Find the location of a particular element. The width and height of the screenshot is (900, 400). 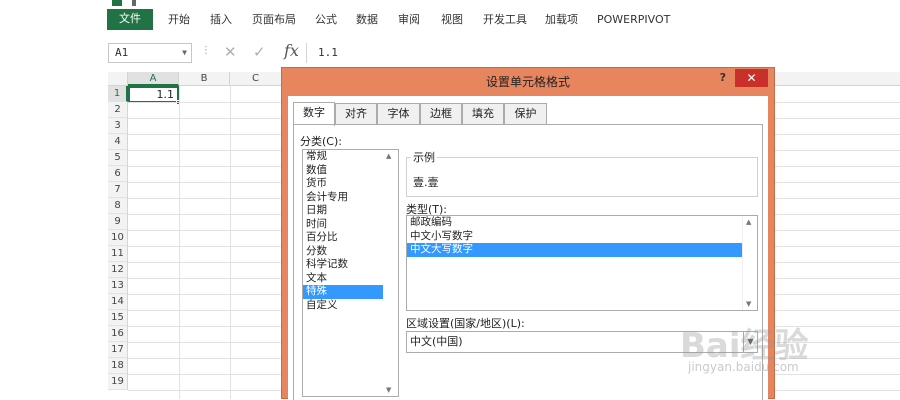

help-button: ? is located at coordinates (723, 77).